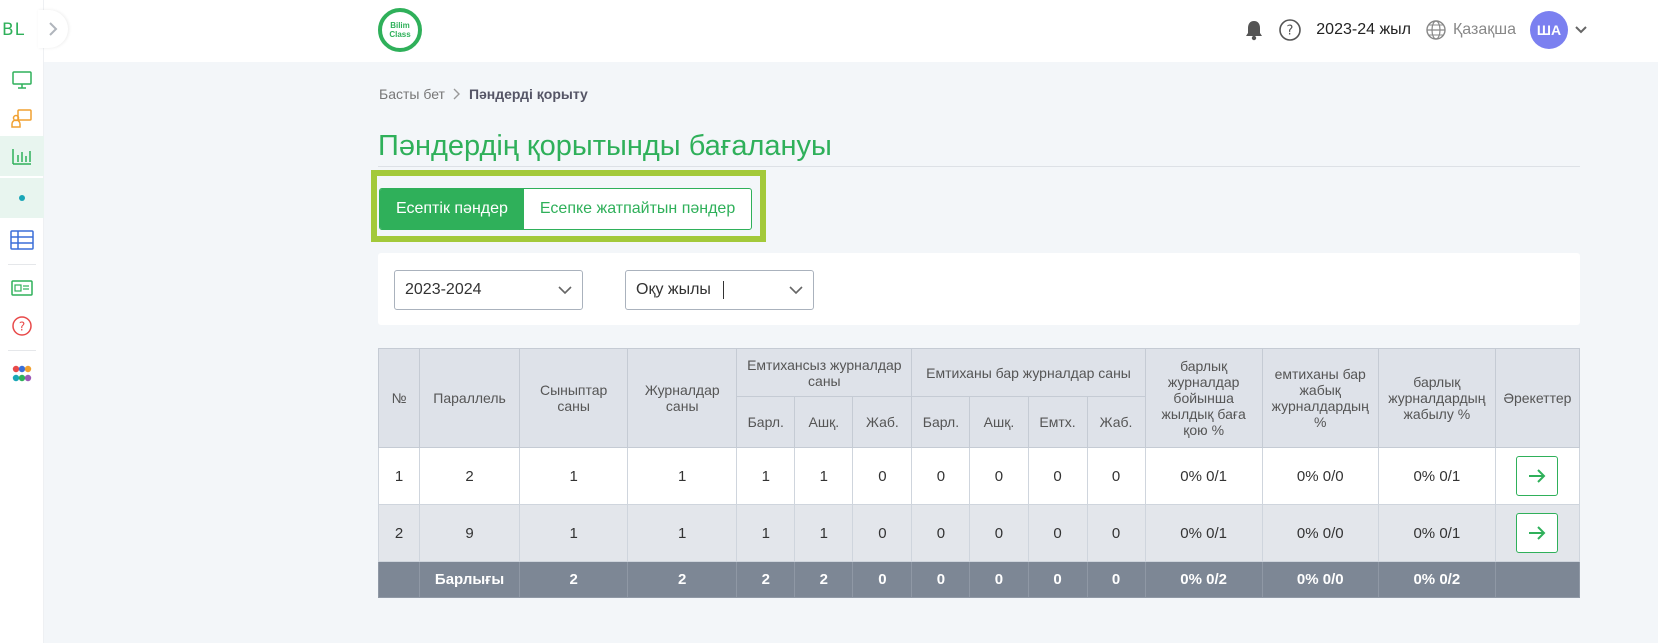  I want to click on total-no-exam-open: 2, so click(824, 579).